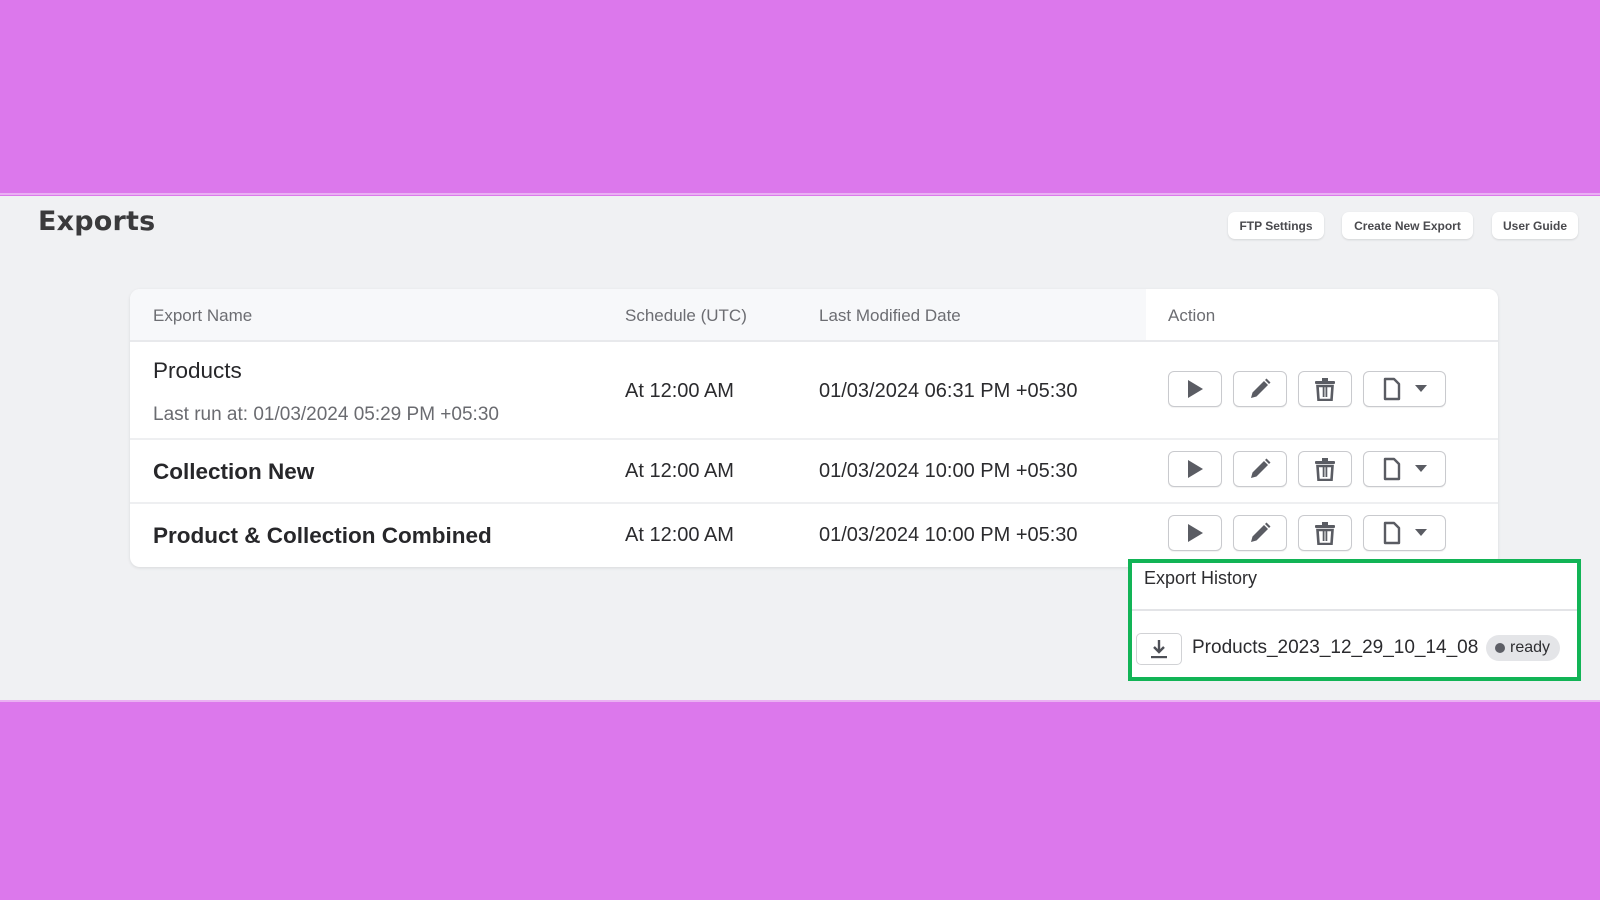 The image size is (1600, 900). What do you see at coordinates (197, 370) in the screenshot?
I see `export-name: Products` at bounding box center [197, 370].